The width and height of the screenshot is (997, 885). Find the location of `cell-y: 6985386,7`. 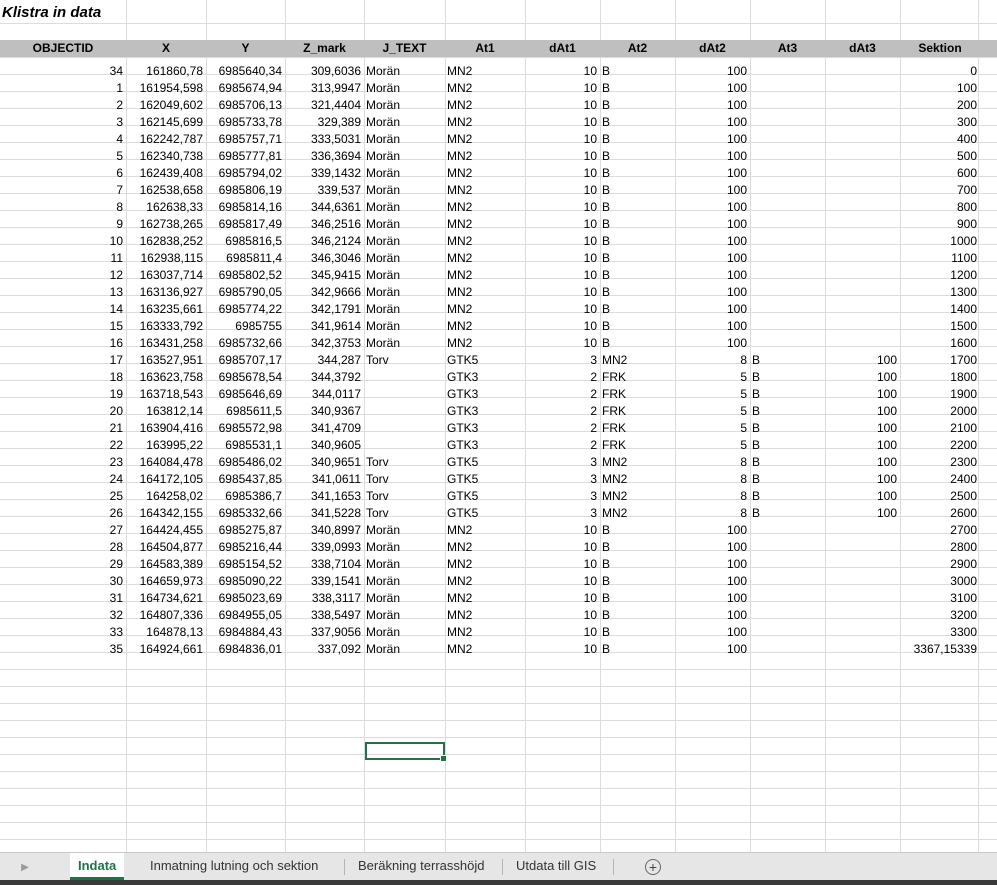

cell-y: 6985386,7 is located at coordinates (245, 496).